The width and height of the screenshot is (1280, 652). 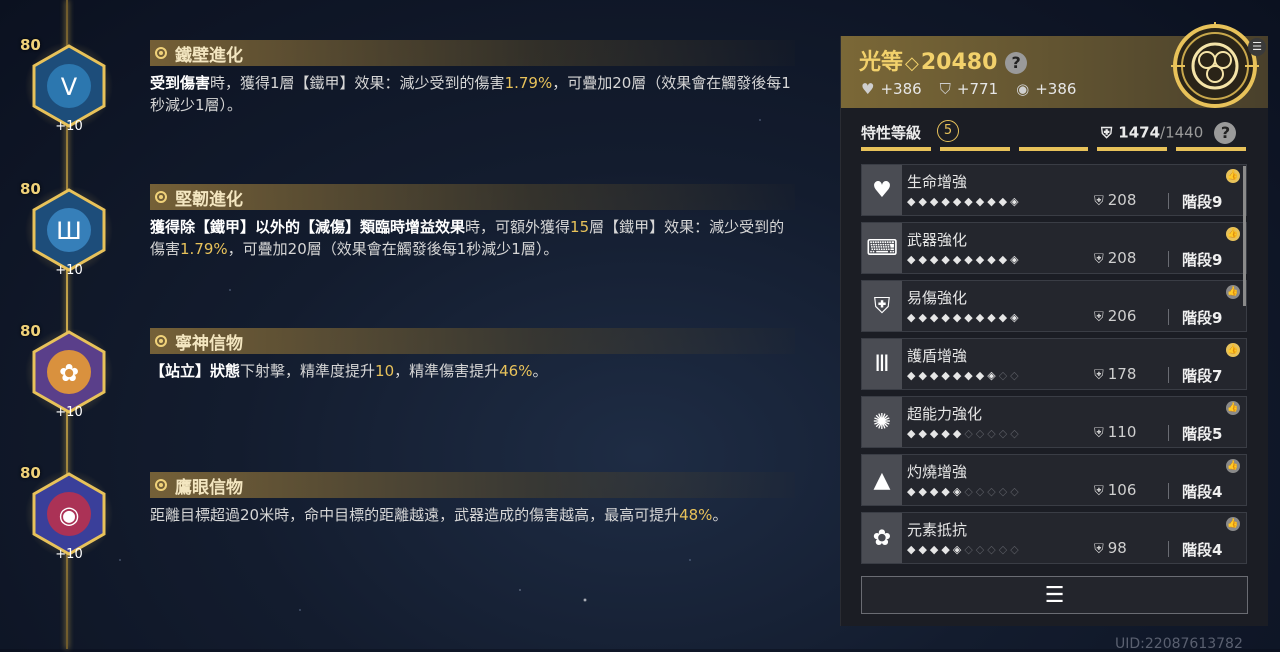 I want to click on trait-name: 武器強化, so click(x=937, y=240).